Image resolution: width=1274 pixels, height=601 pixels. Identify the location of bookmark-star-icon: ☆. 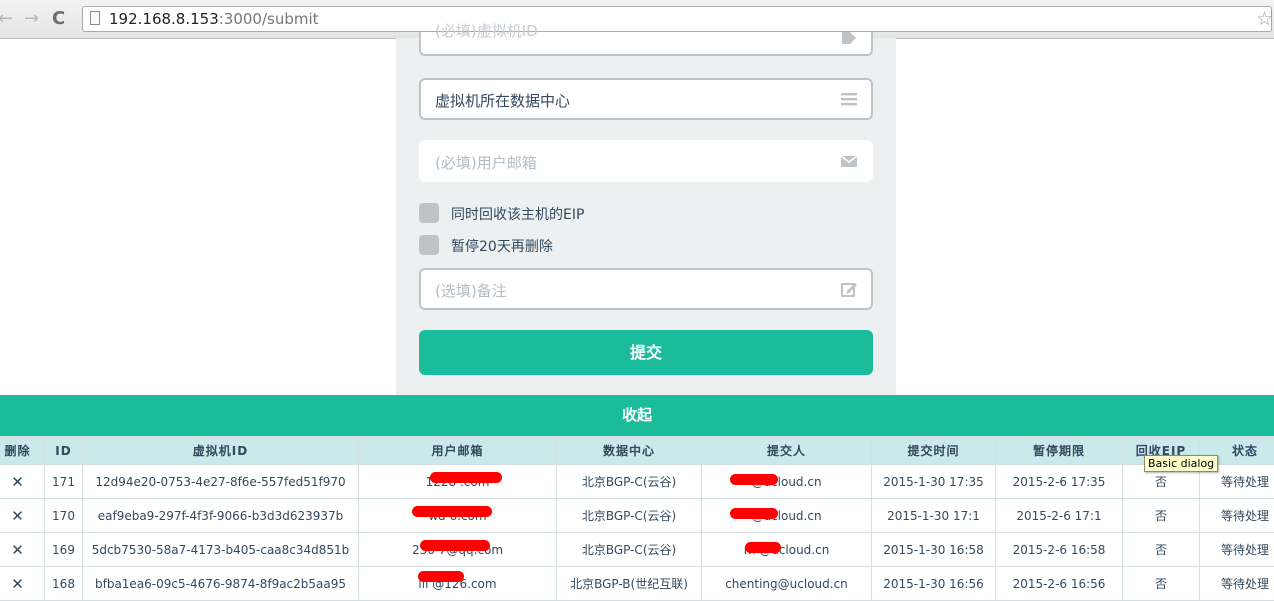
(1264, 19).